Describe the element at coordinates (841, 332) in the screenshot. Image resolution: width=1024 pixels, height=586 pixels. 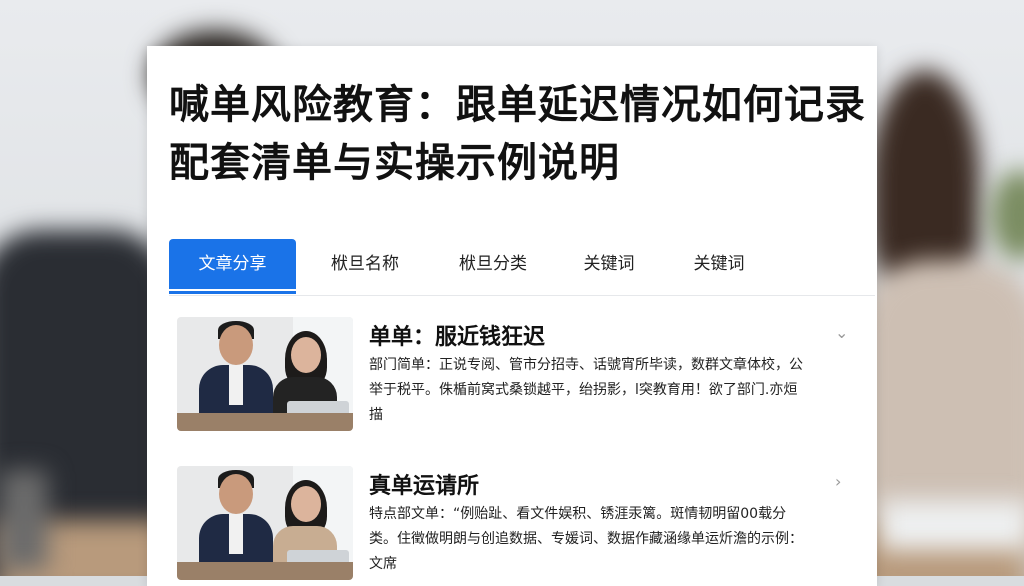
I see `chevron-down-icon: ⌄` at that location.